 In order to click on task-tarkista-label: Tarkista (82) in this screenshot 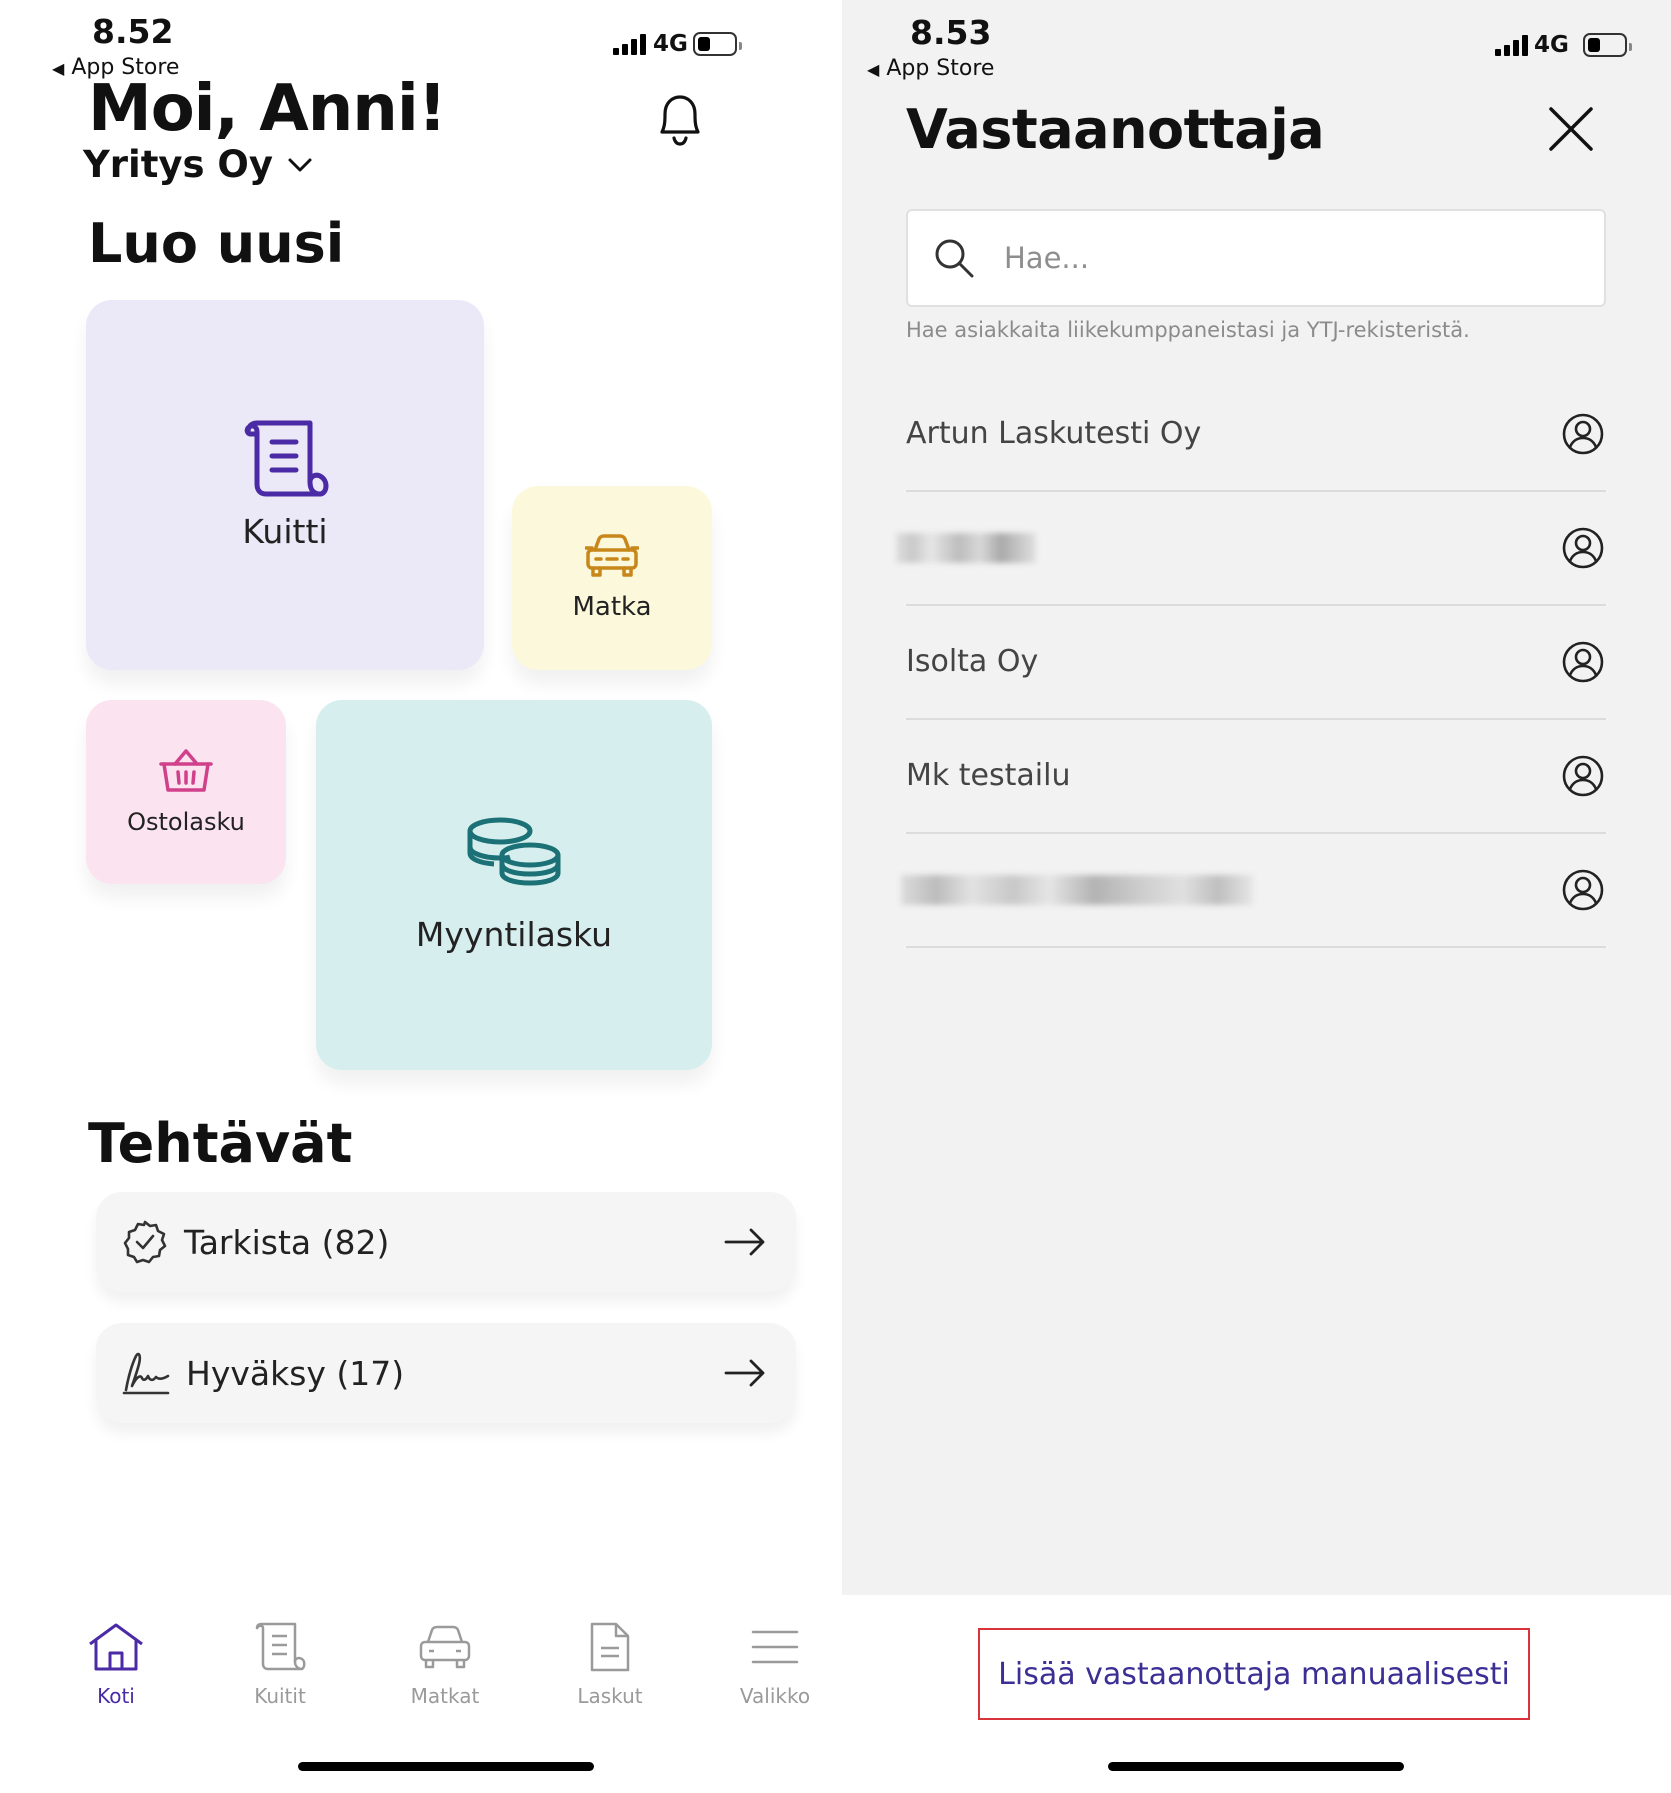, I will do `click(287, 1242)`.